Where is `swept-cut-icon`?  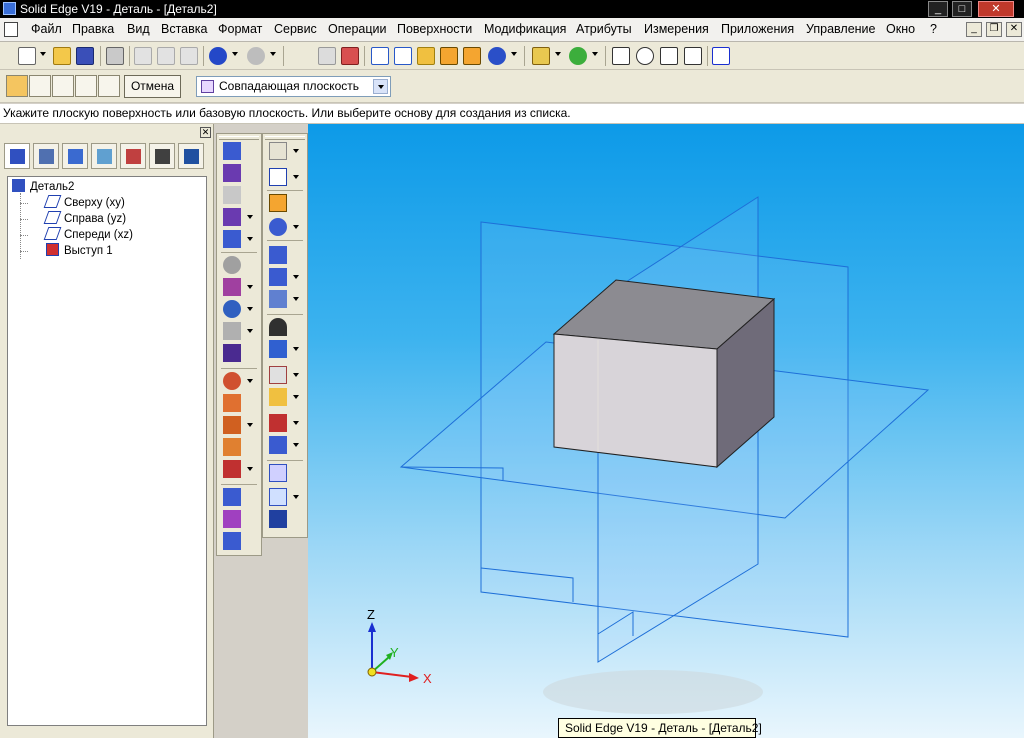 swept-cut-icon is located at coordinates (232, 331).